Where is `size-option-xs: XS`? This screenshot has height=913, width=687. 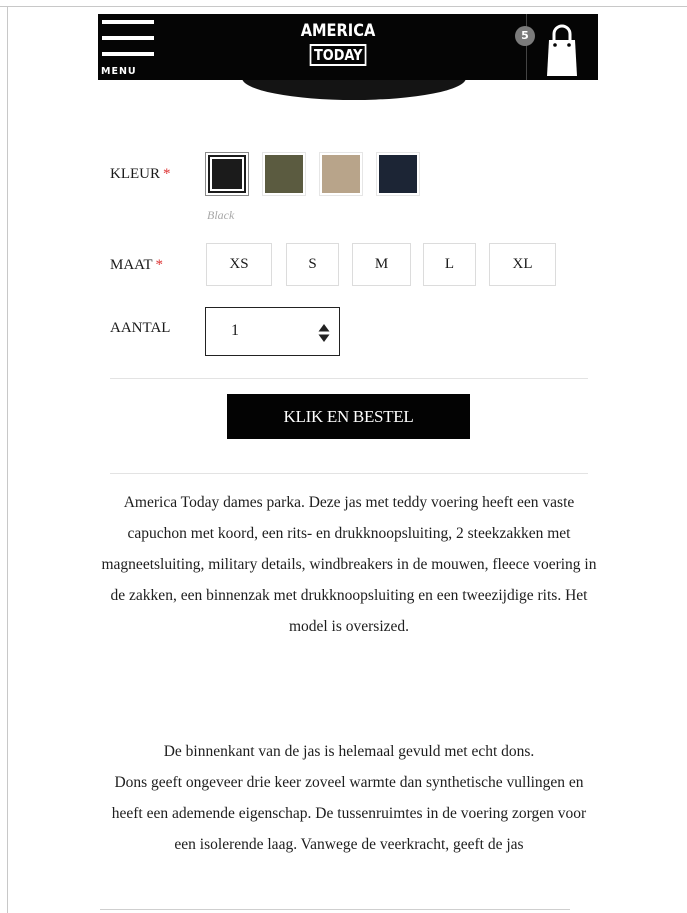
size-option-xs: XS is located at coordinates (239, 264).